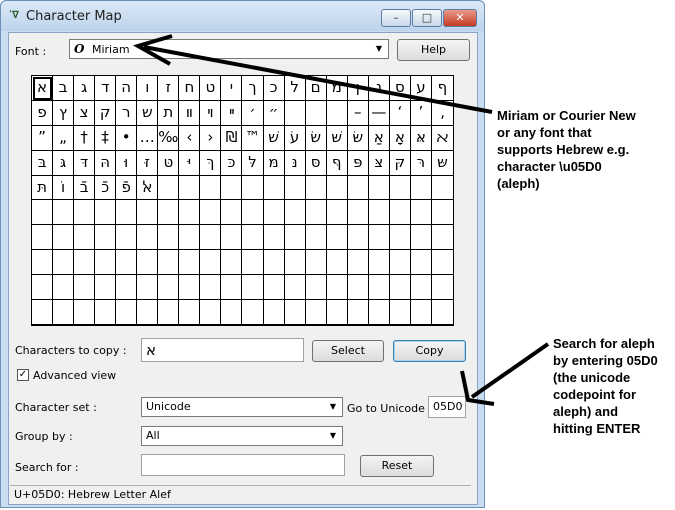 This screenshot has width=675, height=510. I want to click on character-cell: שׂ, so click(316, 138).